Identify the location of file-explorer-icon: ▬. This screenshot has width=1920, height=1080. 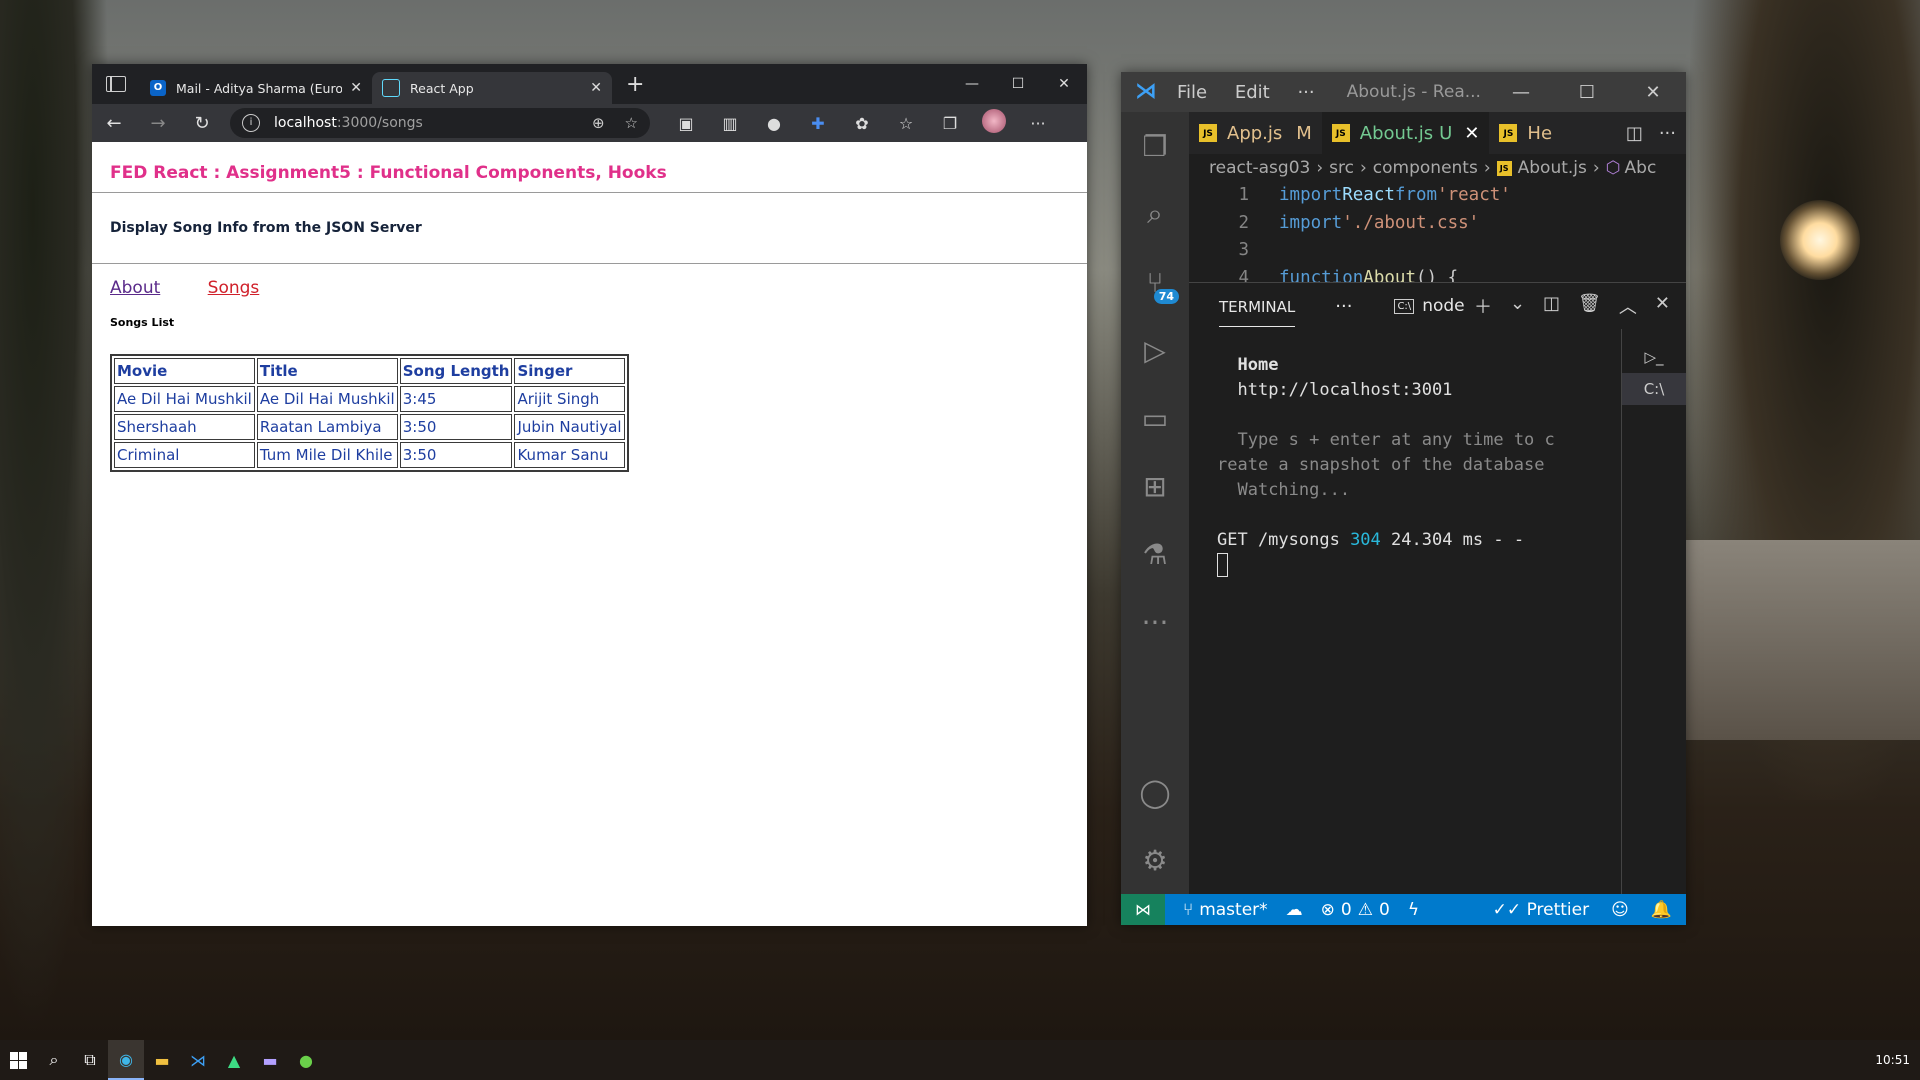
(162, 1060).